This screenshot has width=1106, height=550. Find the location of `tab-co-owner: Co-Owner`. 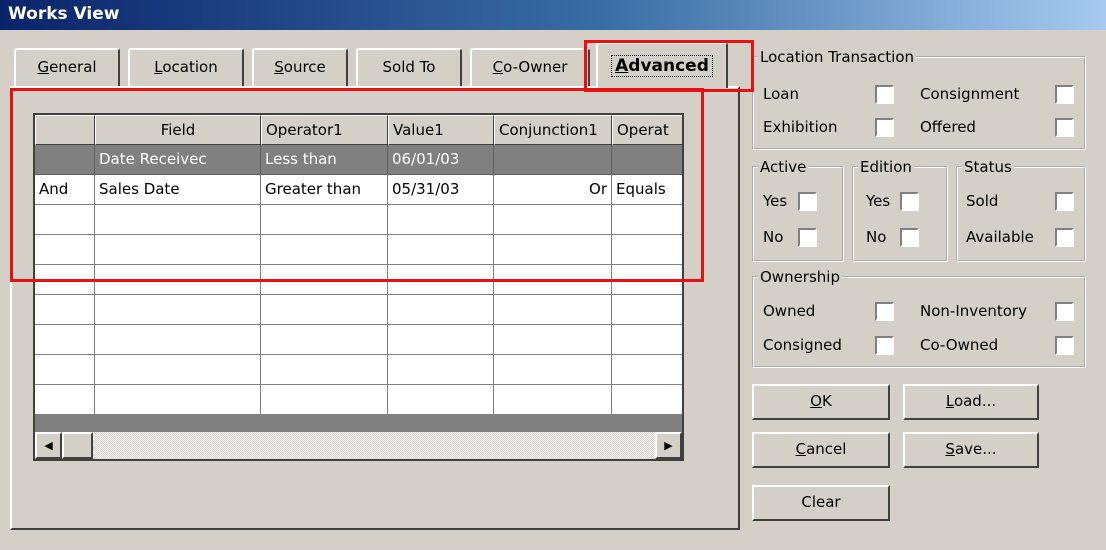

tab-co-owner: Co-Owner is located at coordinates (530, 67).